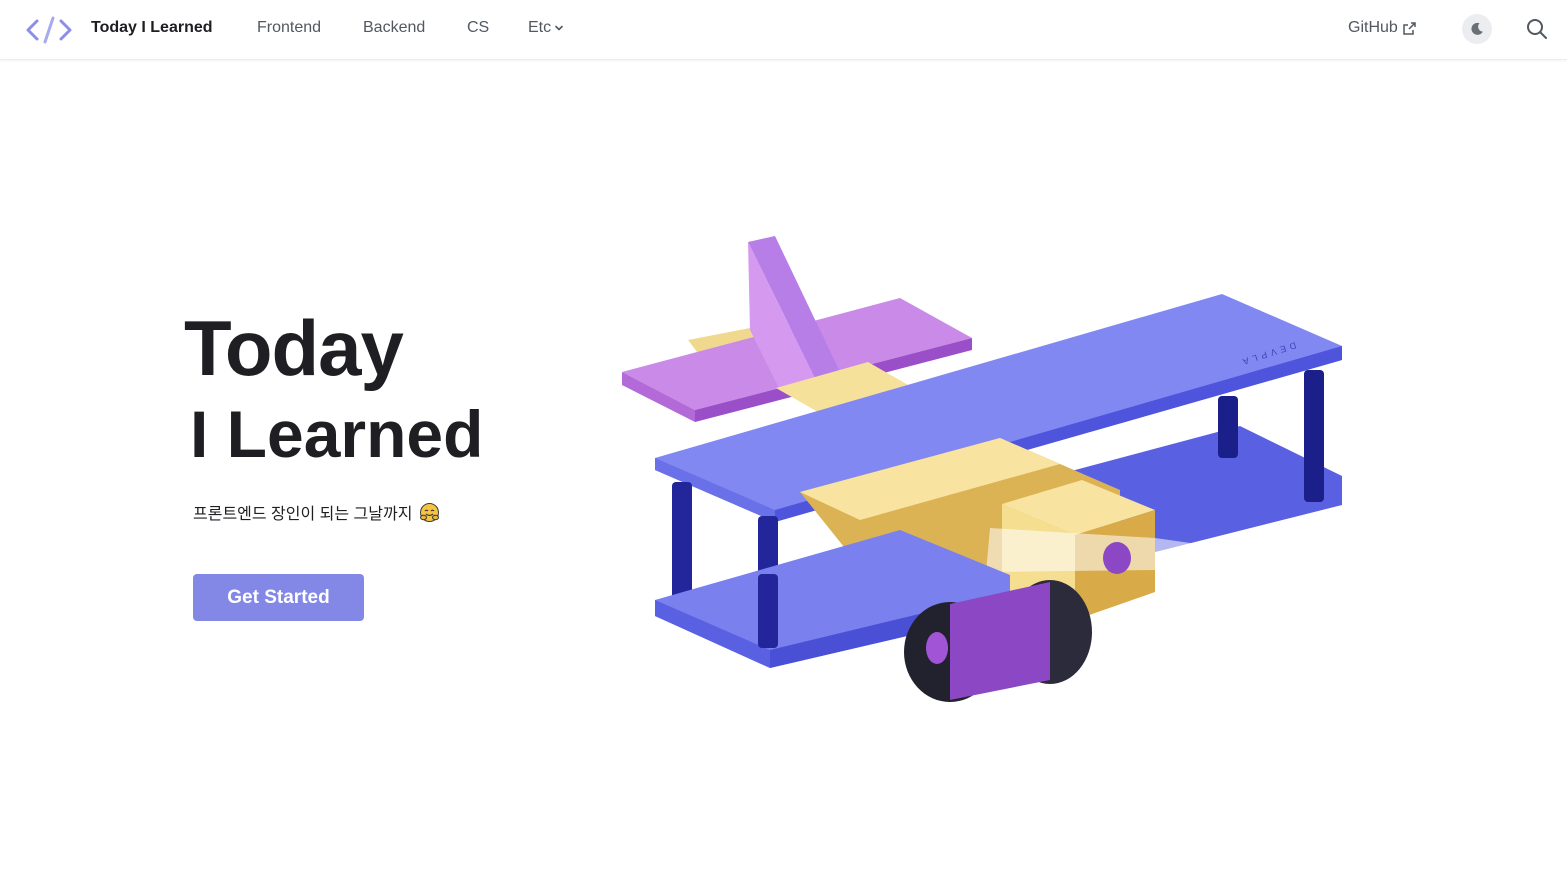  What do you see at coordinates (278, 597) in the screenshot?
I see `get-started-button: Get Started` at bounding box center [278, 597].